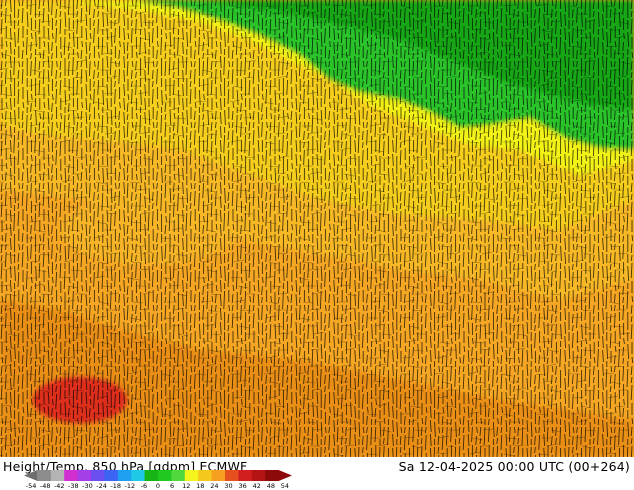 This screenshot has width=634, height=490. Describe the element at coordinates (80, 400) in the screenshot. I see `field-red-spot` at that location.